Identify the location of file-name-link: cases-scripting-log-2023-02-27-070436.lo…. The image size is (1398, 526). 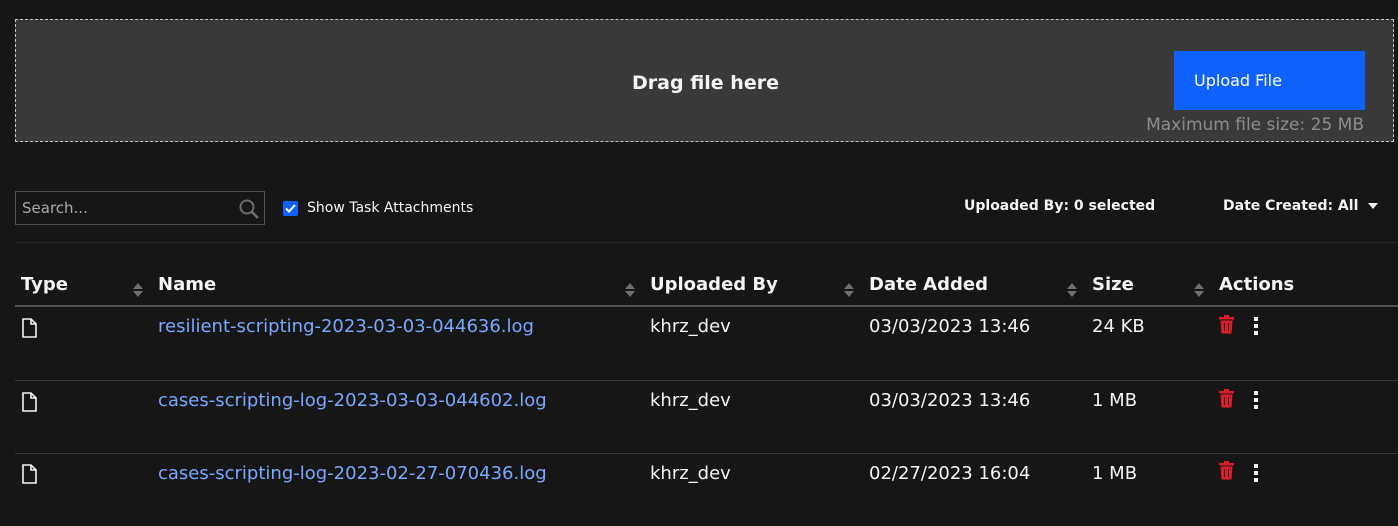
(352, 473).